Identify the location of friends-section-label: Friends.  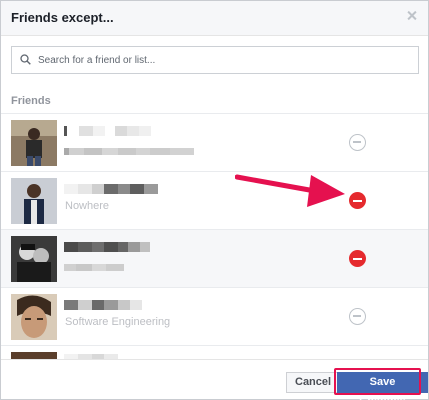
(31, 101).